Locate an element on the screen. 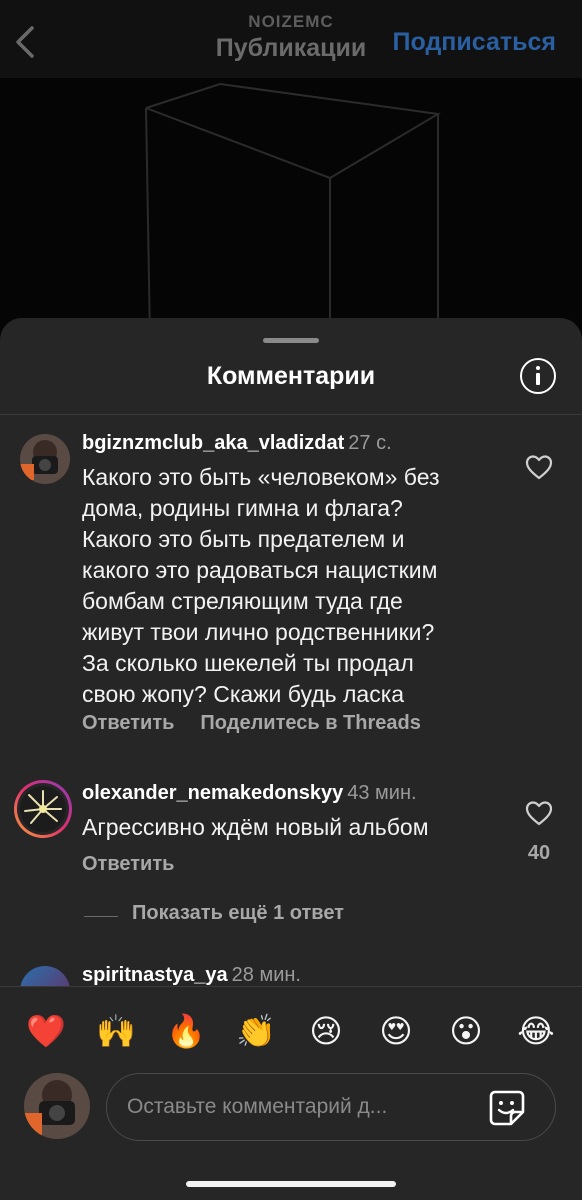 This screenshot has width=582, height=1200. sheet-grabber is located at coordinates (291, 340).